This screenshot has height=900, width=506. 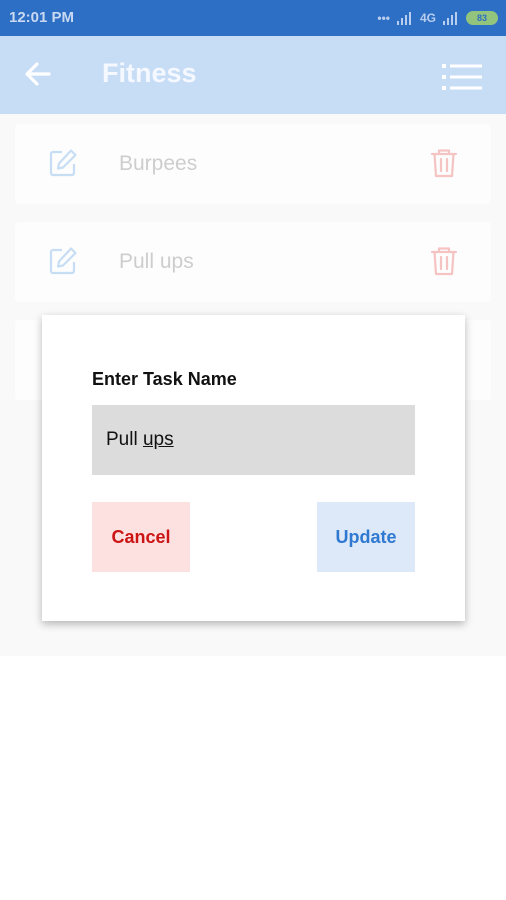 What do you see at coordinates (42, 17) in the screenshot?
I see `status-time: 12:01 PM` at bounding box center [42, 17].